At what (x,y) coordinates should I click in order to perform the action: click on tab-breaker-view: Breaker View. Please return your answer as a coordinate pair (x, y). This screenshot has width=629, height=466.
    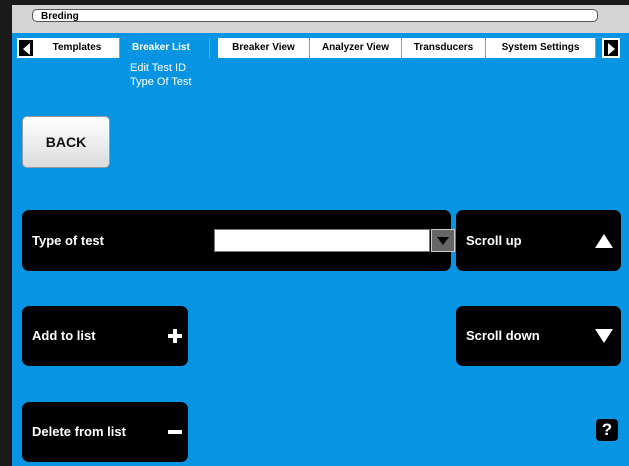
    Looking at the image, I should click on (264, 48).